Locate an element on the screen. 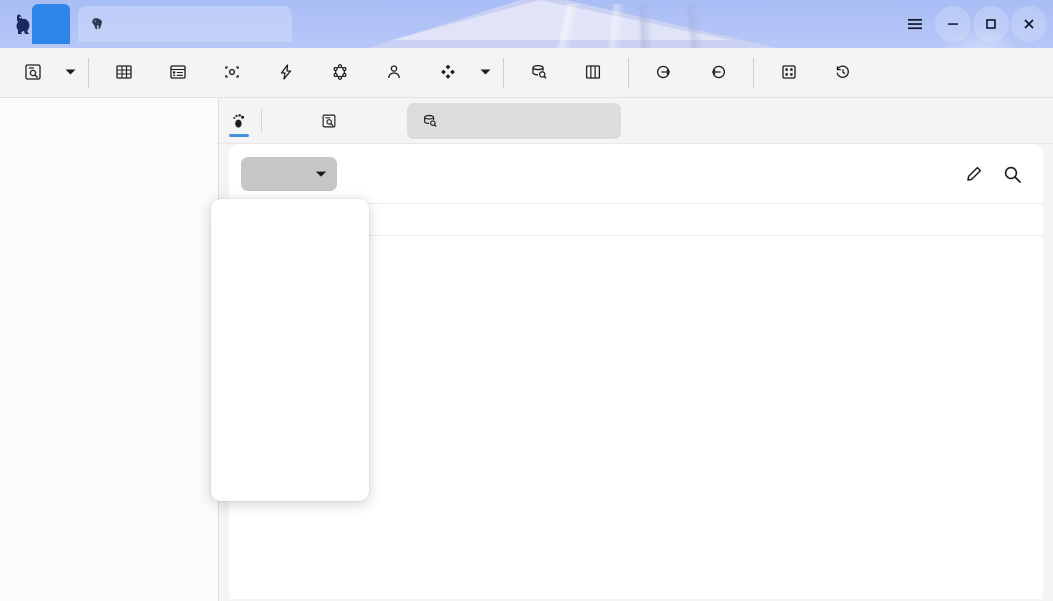 The width and height of the screenshot is (1053, 601). pencil-icon is located at coordinates (974, 174).